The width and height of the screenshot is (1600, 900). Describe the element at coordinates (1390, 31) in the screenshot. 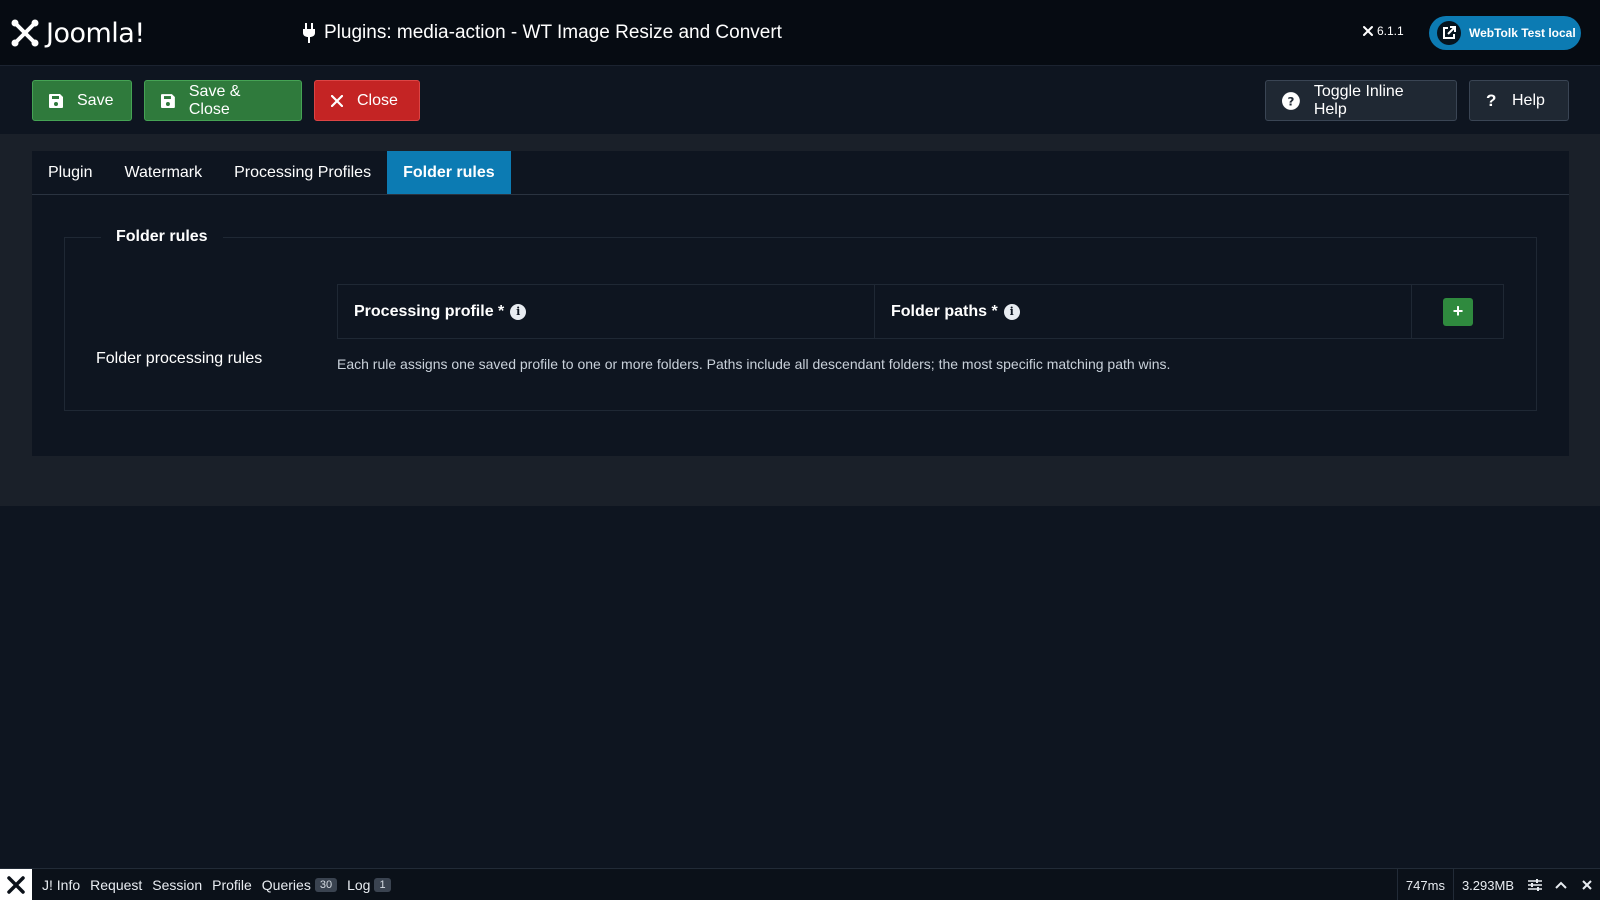

I see `version-text: 6.1.1` at that location.